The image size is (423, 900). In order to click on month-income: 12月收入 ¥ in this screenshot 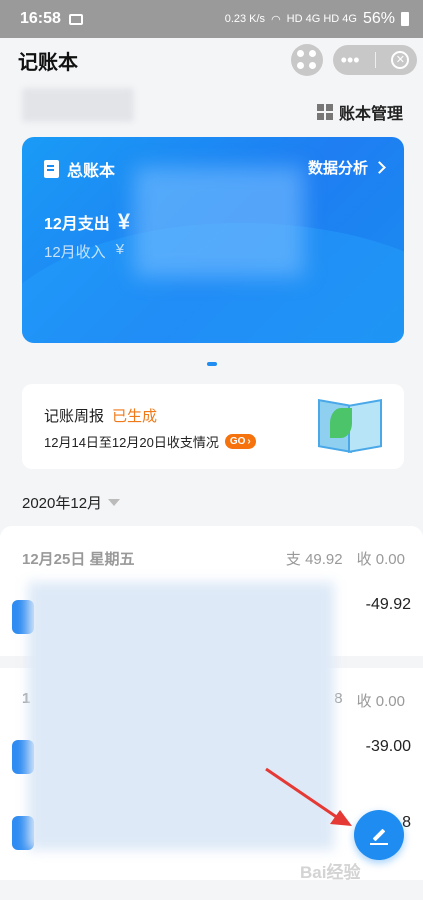, I will do `click(84, 251)`.